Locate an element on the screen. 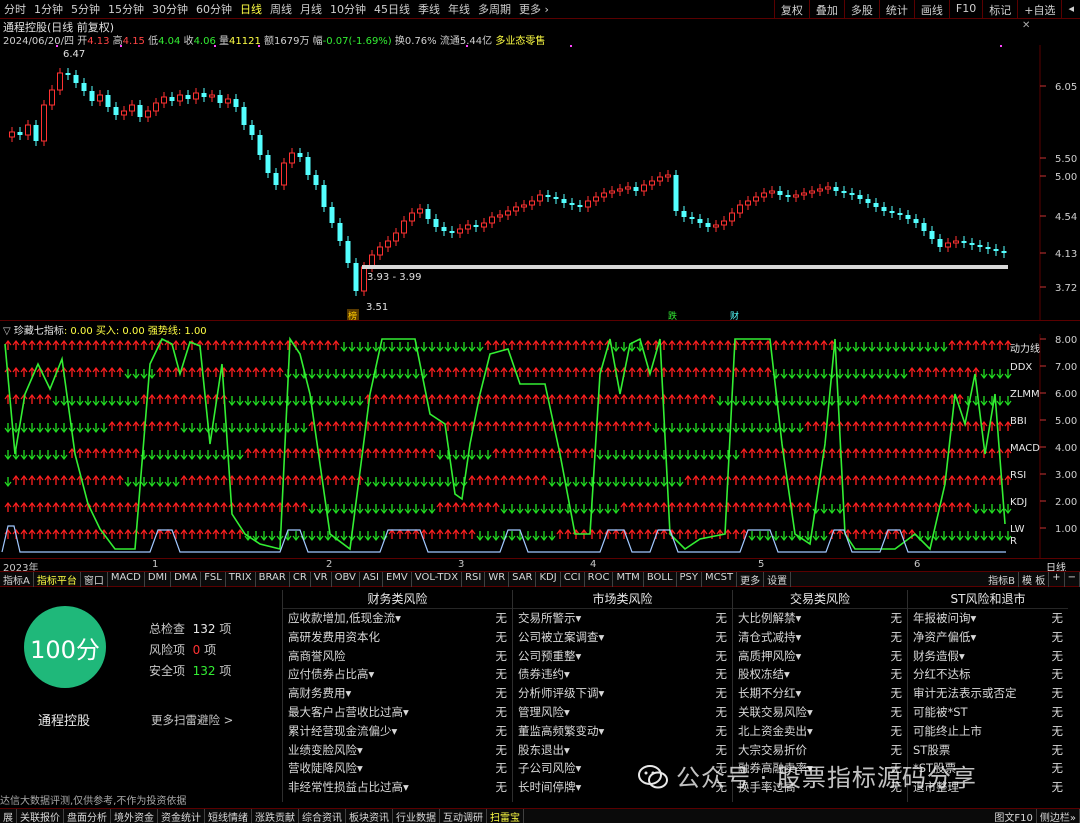 Image resolution: width=1080 pixels, height=823 pixels. risk-item: 清仓式减持▾ 无 is located at coordinates (820, 637).